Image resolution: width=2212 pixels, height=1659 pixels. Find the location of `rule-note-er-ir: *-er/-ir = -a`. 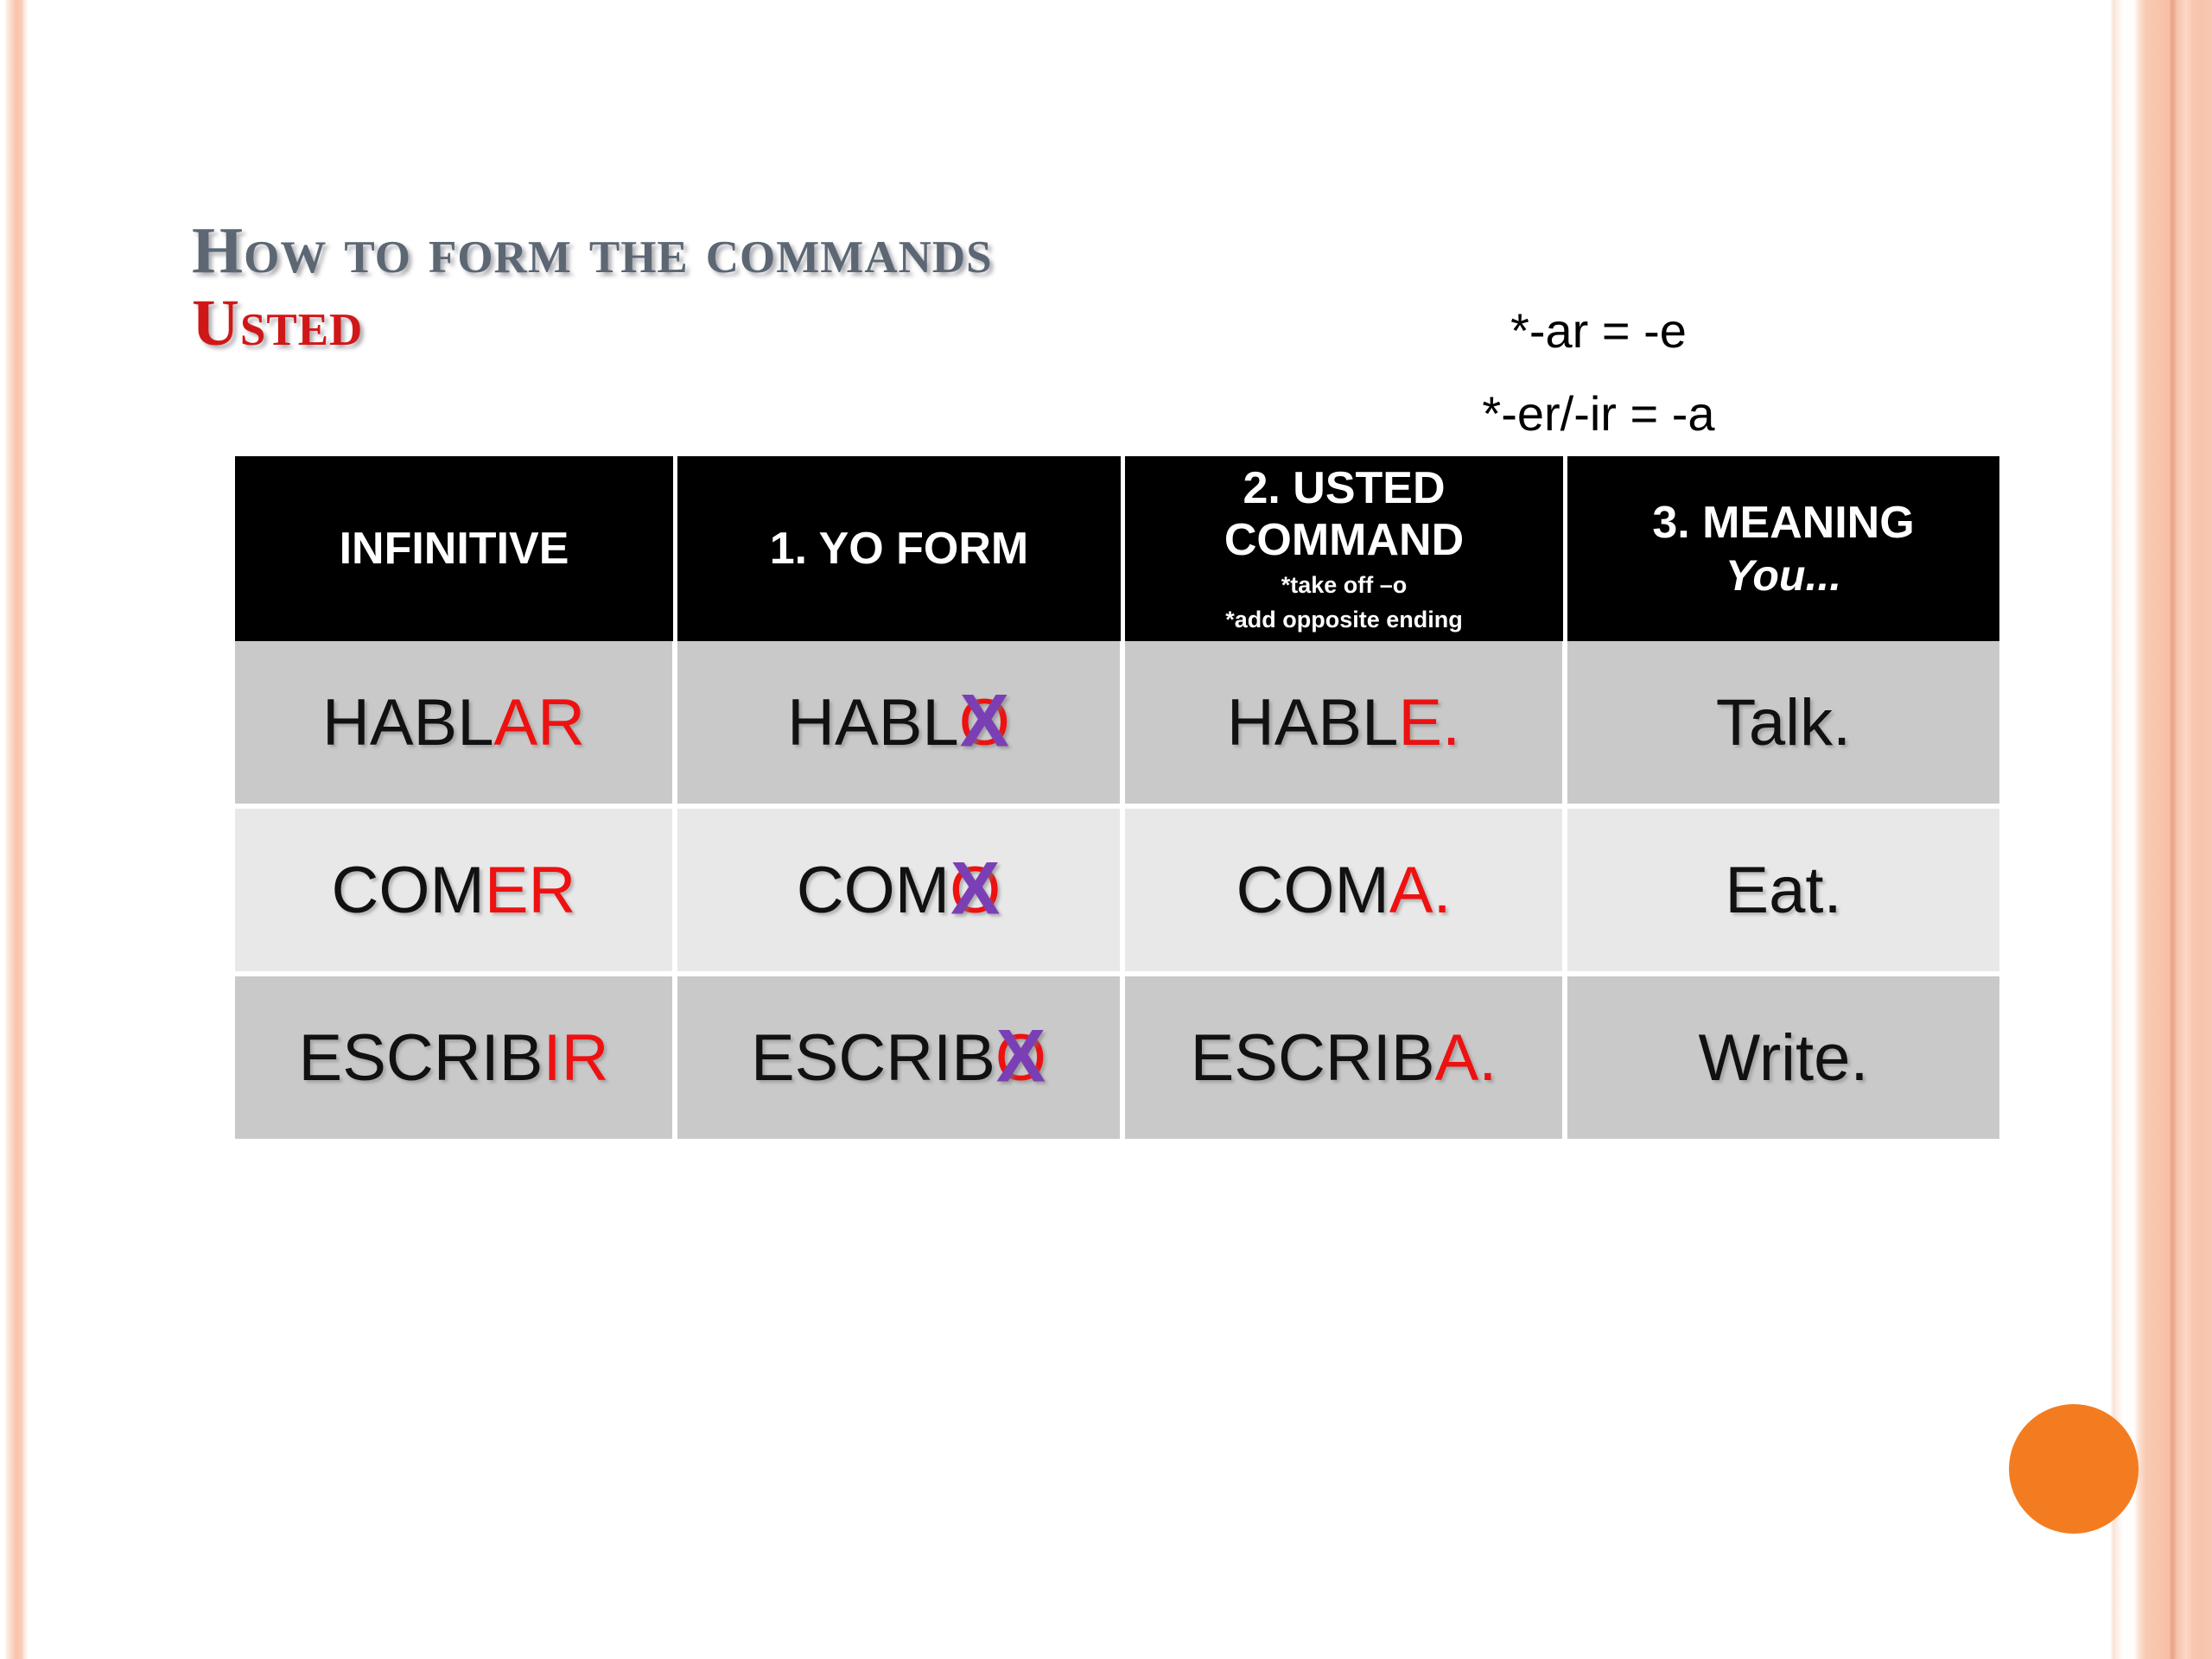

rule-note-er-ir: *-er/-ir = -a is located at coordinates (1598, 413).